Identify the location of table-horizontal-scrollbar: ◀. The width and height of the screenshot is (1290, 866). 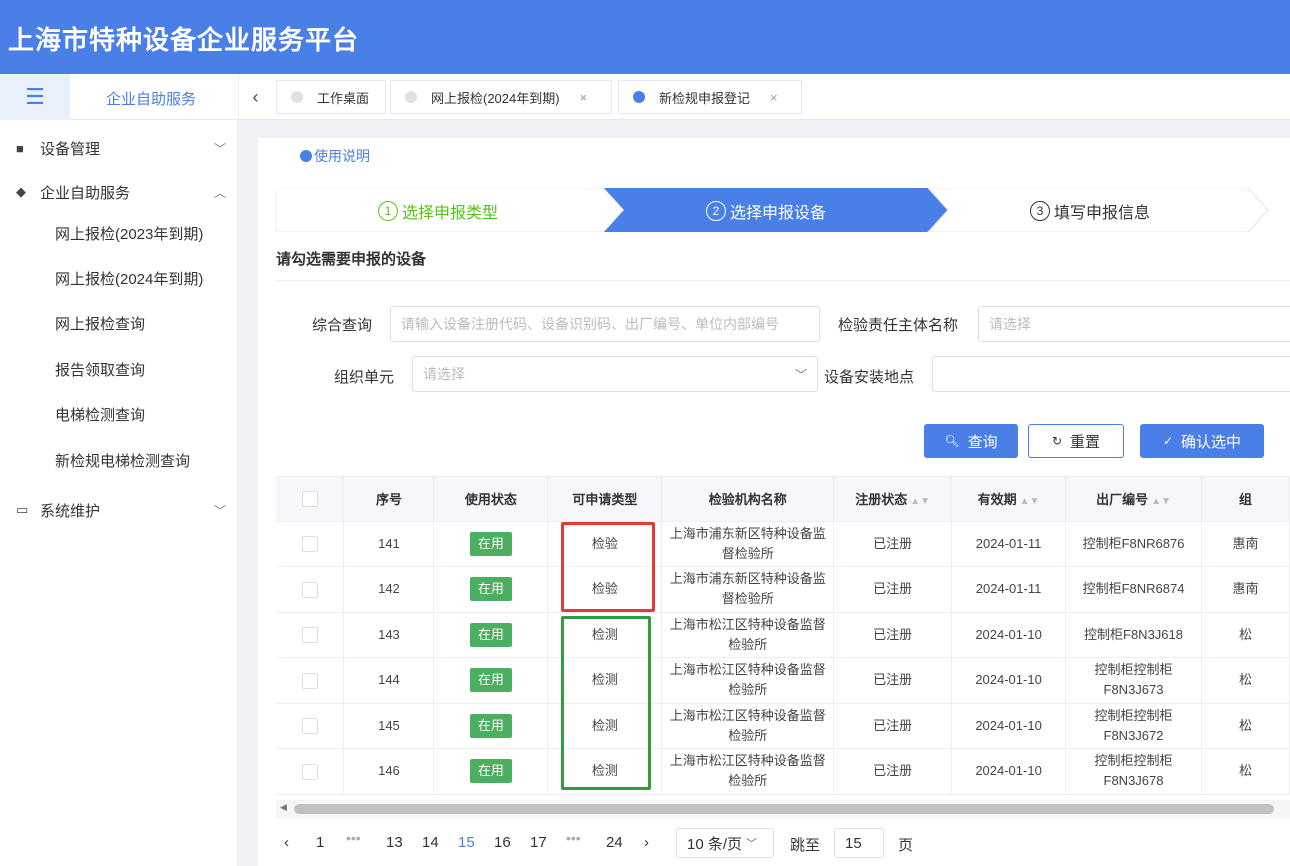
(783, 809).